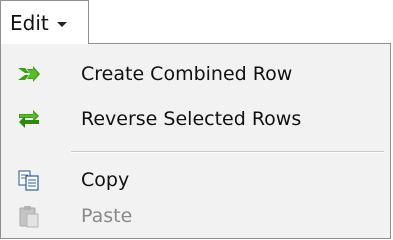 The image size is (393, 240). Describe the element at coordinates (227, 152) in the screenshot. I see `menu-separator` at that location.